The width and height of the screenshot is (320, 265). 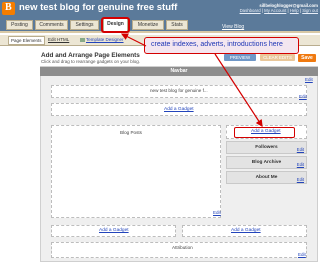 What do you see at coordinates (98, 7) in the screenshot?
I see `blog-title: new test blog for genuine free stuff` at bounding box center [98, 7].